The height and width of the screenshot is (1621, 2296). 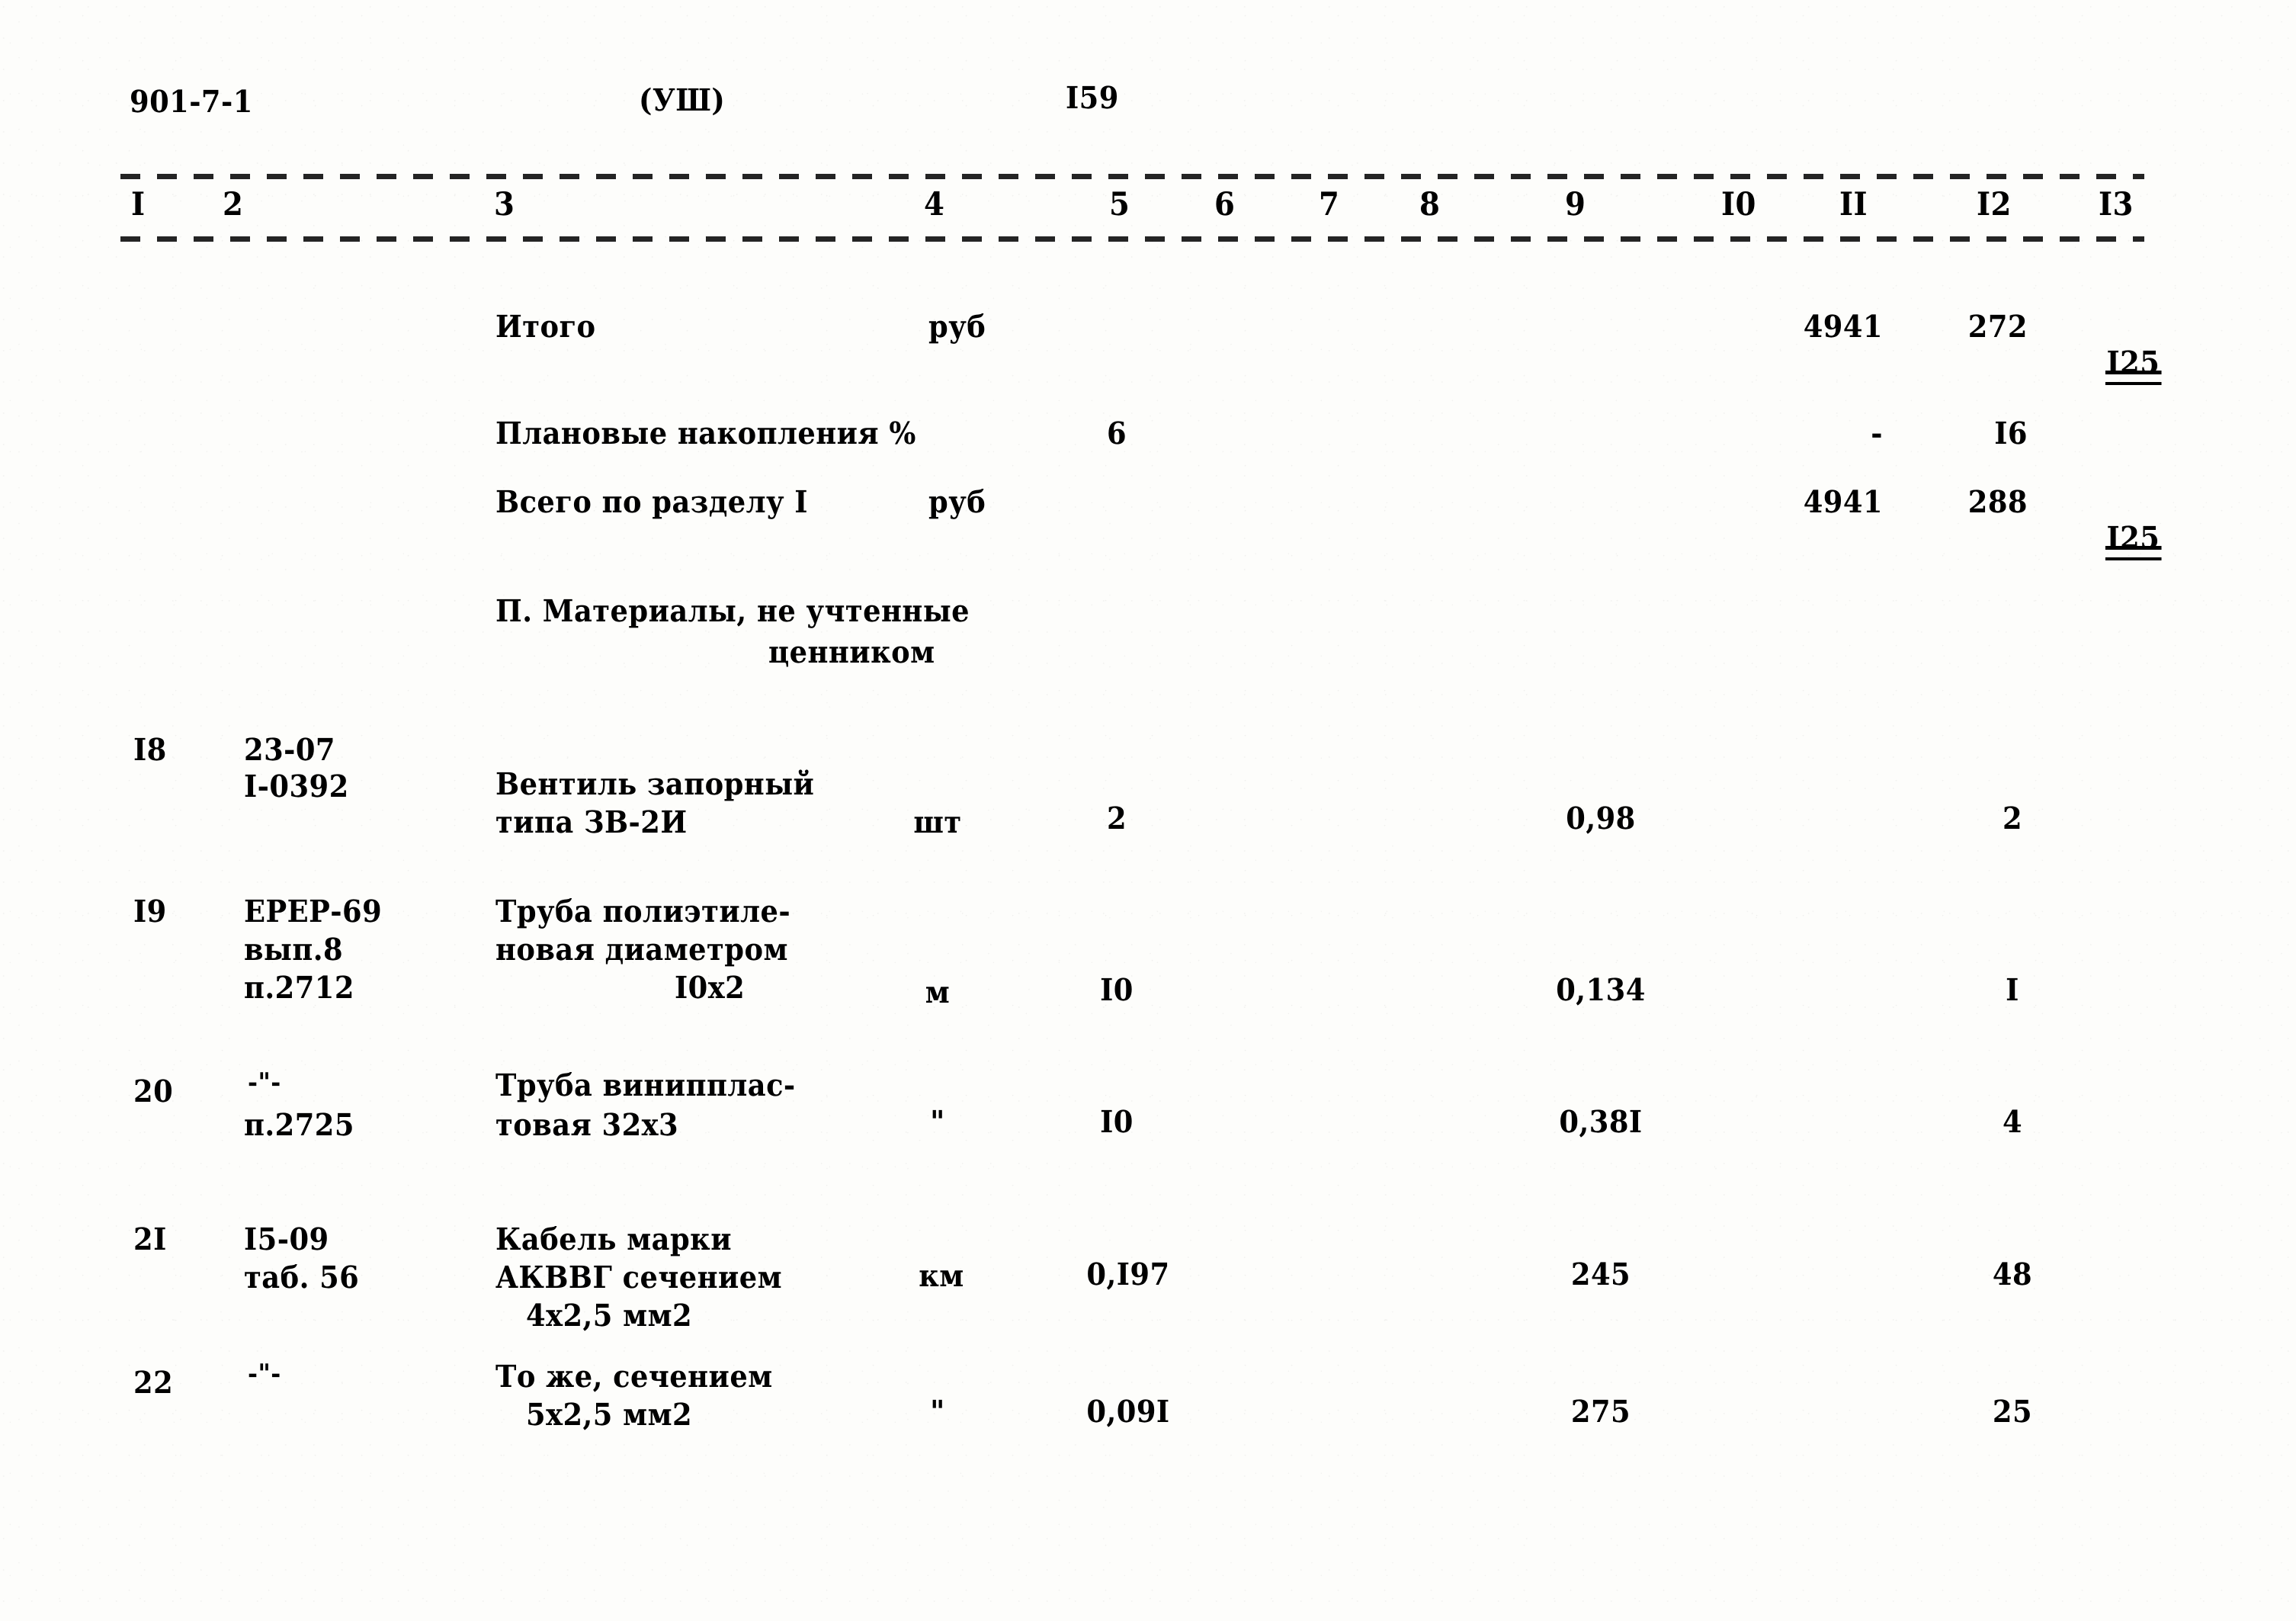 I want to click on summary-row-col13-0: I25, so click(x=2114, y=363).